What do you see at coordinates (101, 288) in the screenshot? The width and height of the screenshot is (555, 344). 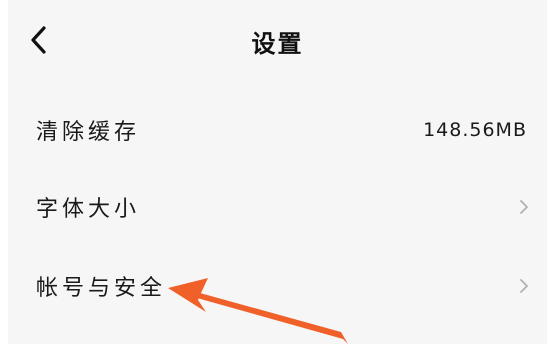 I see `settings-item-label: 帐号与安全` at bounding box center [101, 288].